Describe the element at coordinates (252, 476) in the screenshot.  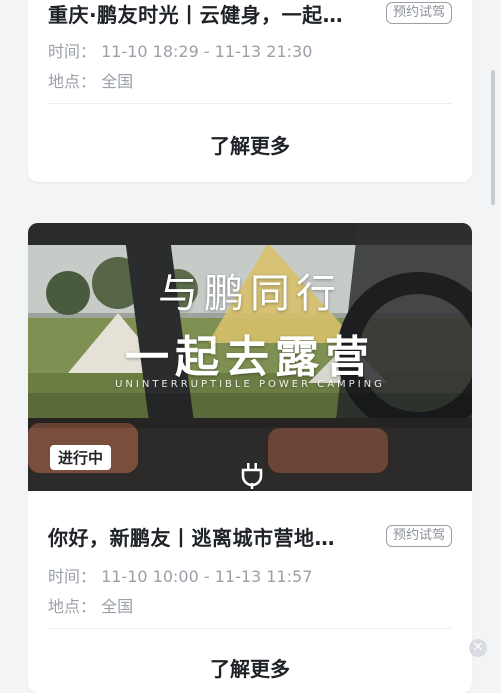
I see `plug-icon` at that location.